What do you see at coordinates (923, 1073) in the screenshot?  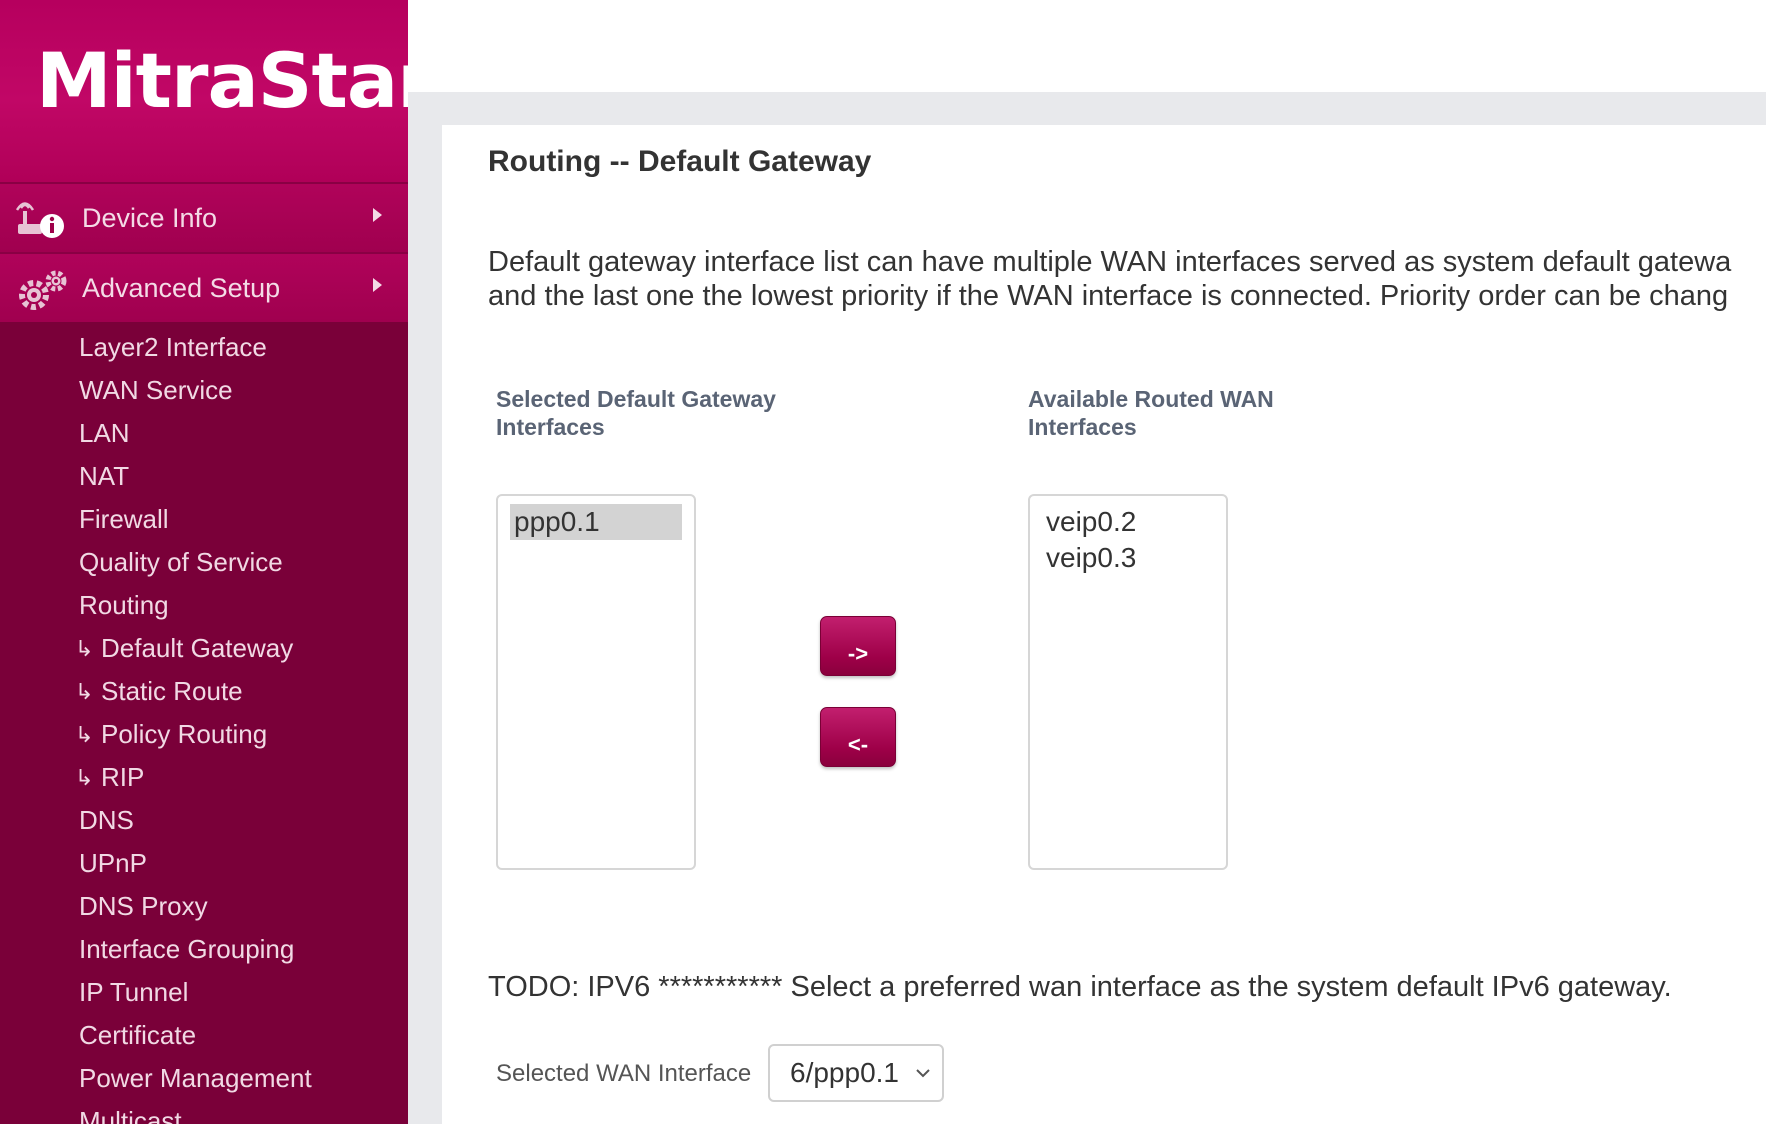 I see `chevron-down-icon` at bounding box center [923, 1073].